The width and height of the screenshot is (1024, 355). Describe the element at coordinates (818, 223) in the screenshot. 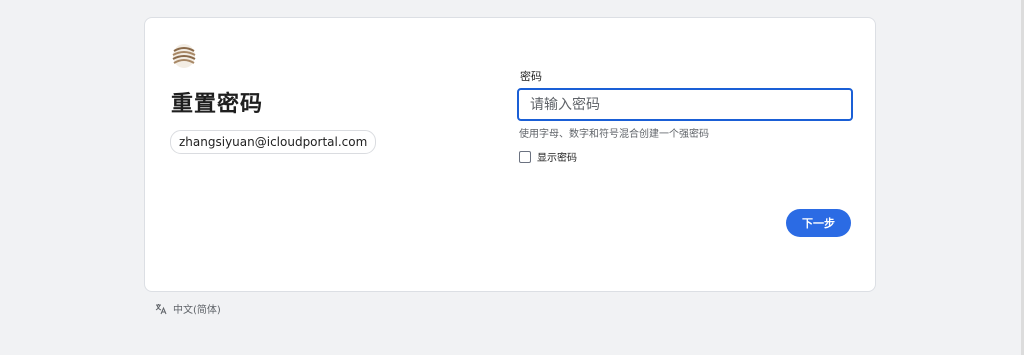

I see `next-button: 下一步` at that location.